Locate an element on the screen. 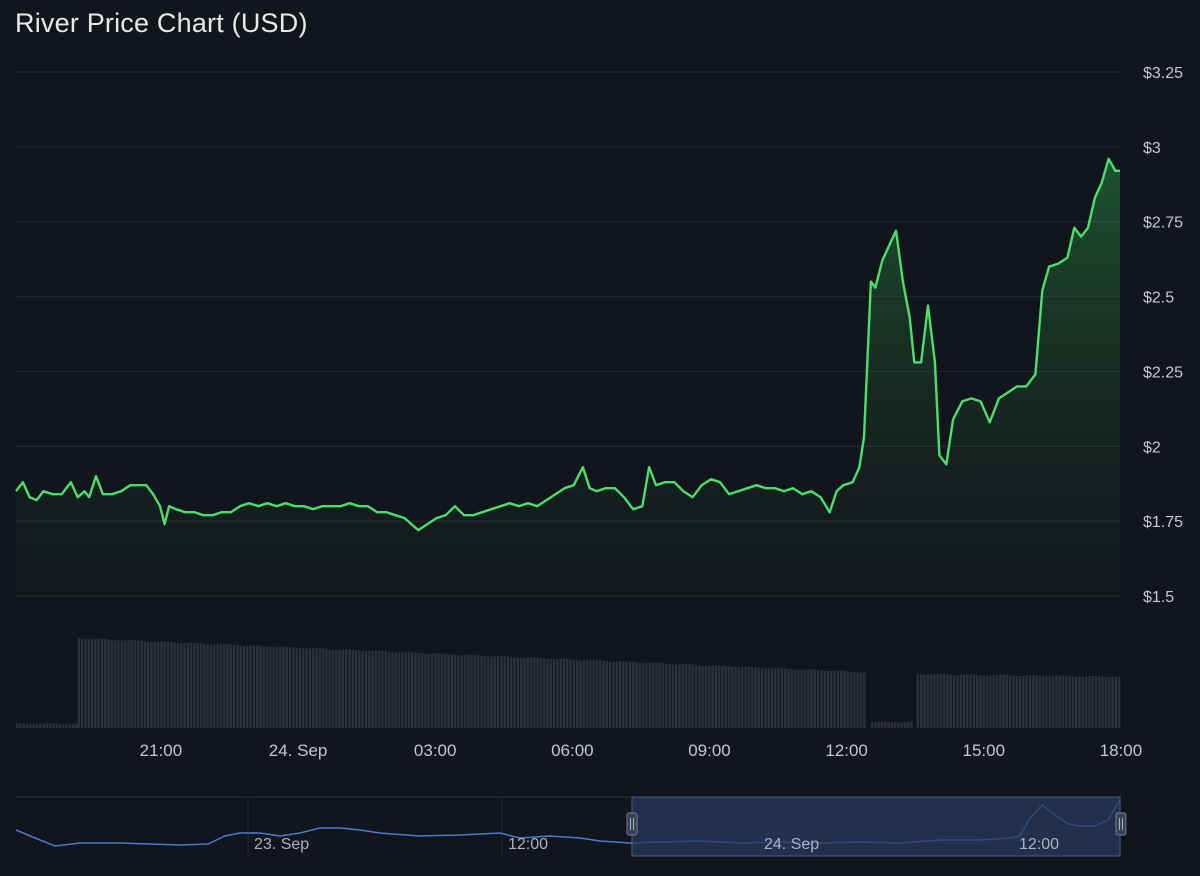 The width and height of the screenshot is (1200, 876). volume-bars is located at coordinates (568, 683).